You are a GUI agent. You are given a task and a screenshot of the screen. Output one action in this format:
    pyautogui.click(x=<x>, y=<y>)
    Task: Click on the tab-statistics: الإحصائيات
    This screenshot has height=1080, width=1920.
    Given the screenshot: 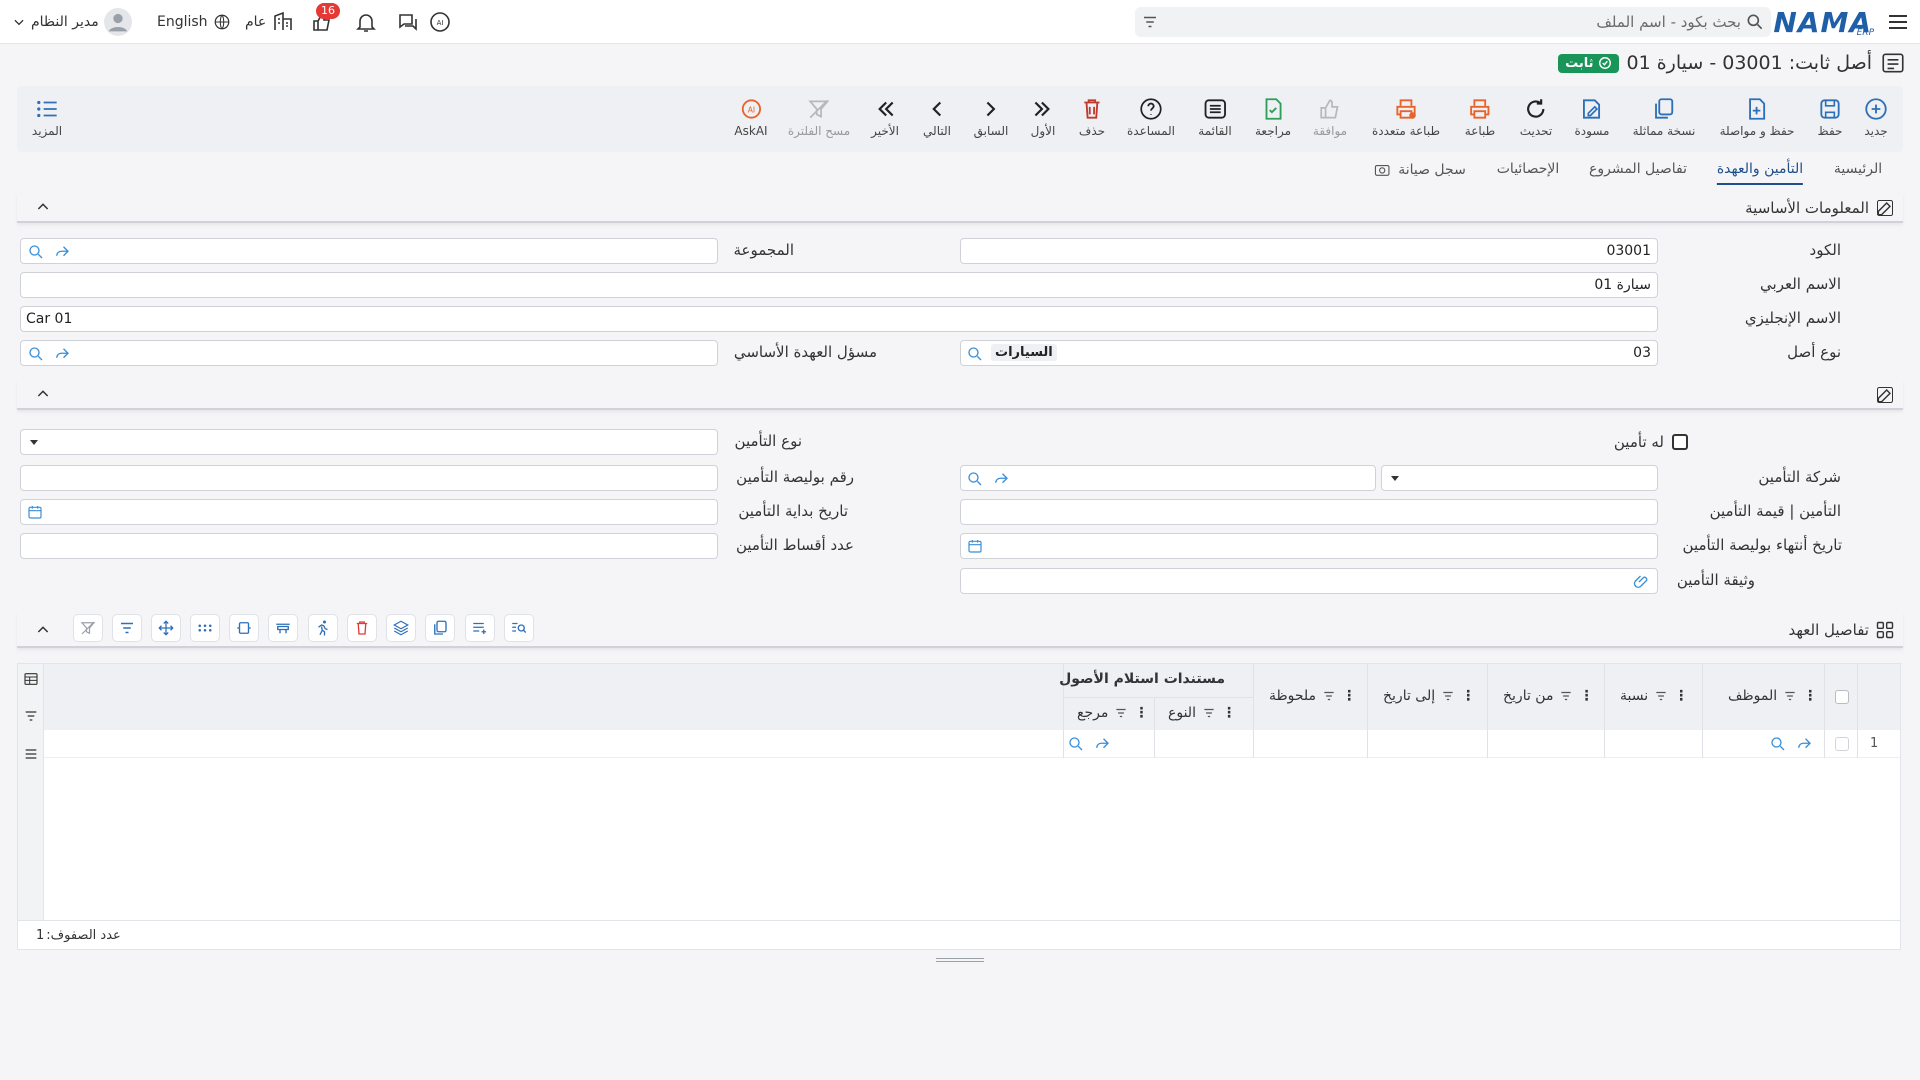 What is the action you would take?
    pyautogui.click(x=1528, y=169)
    